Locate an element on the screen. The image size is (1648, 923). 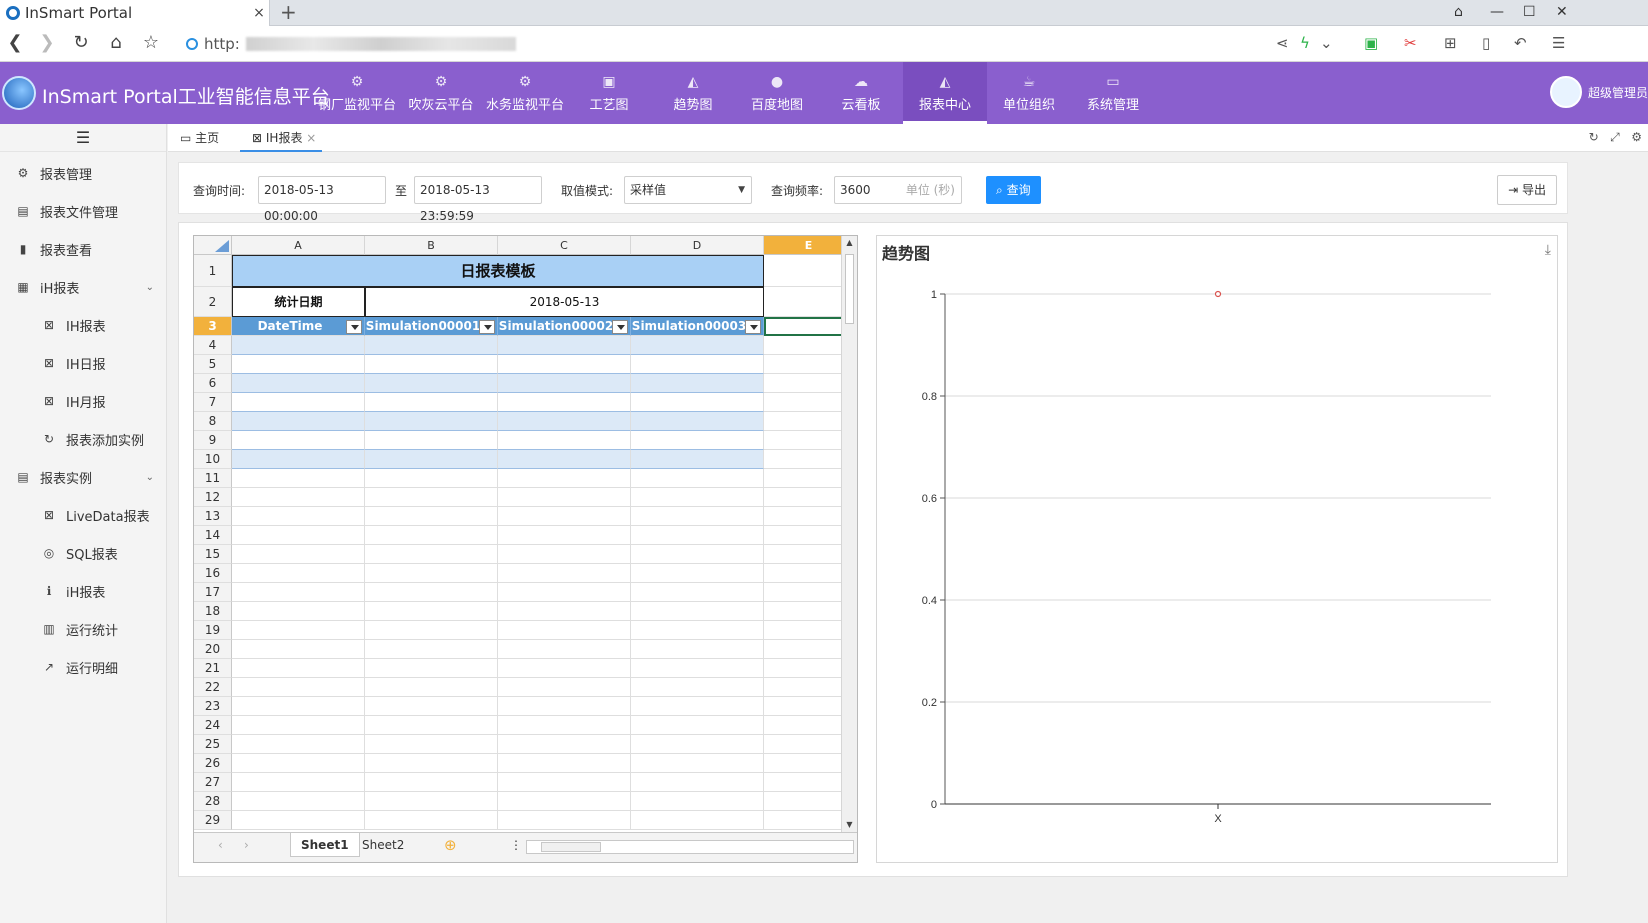
minimize-button: — is located at coordinates (1497, 13).